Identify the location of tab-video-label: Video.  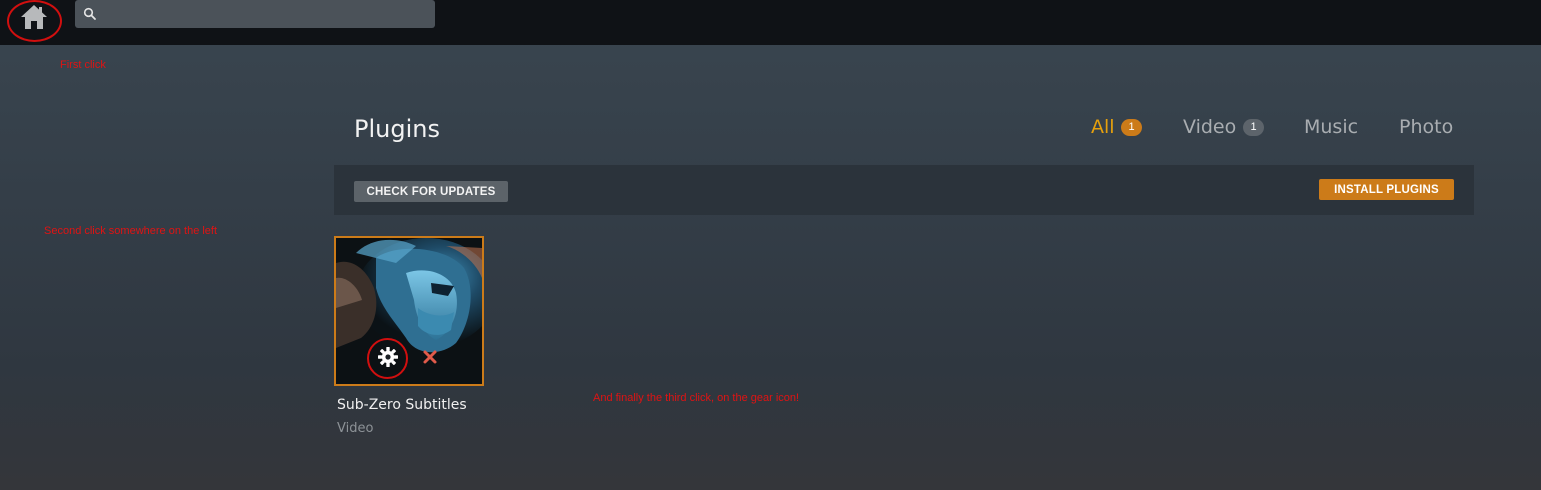
(1210, 127).